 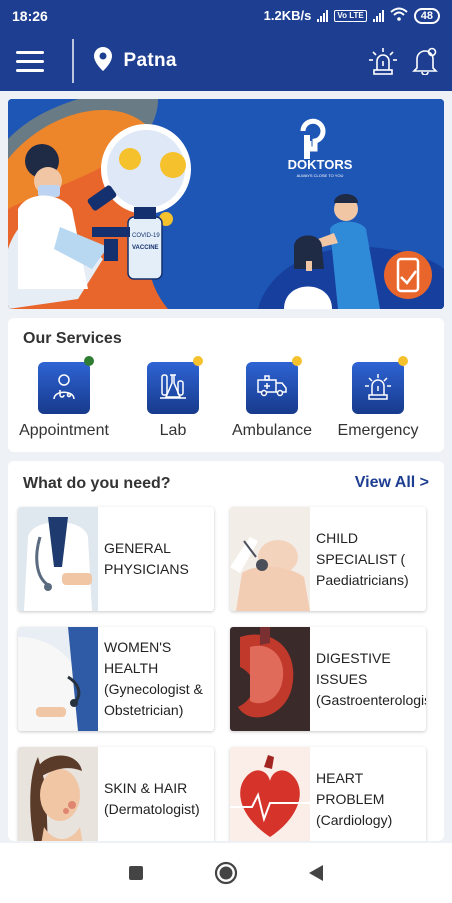 What do you see at coordinates (58, 559) in the screenshot?
I see `general-physician-photo` at bounding box center [58, 559].